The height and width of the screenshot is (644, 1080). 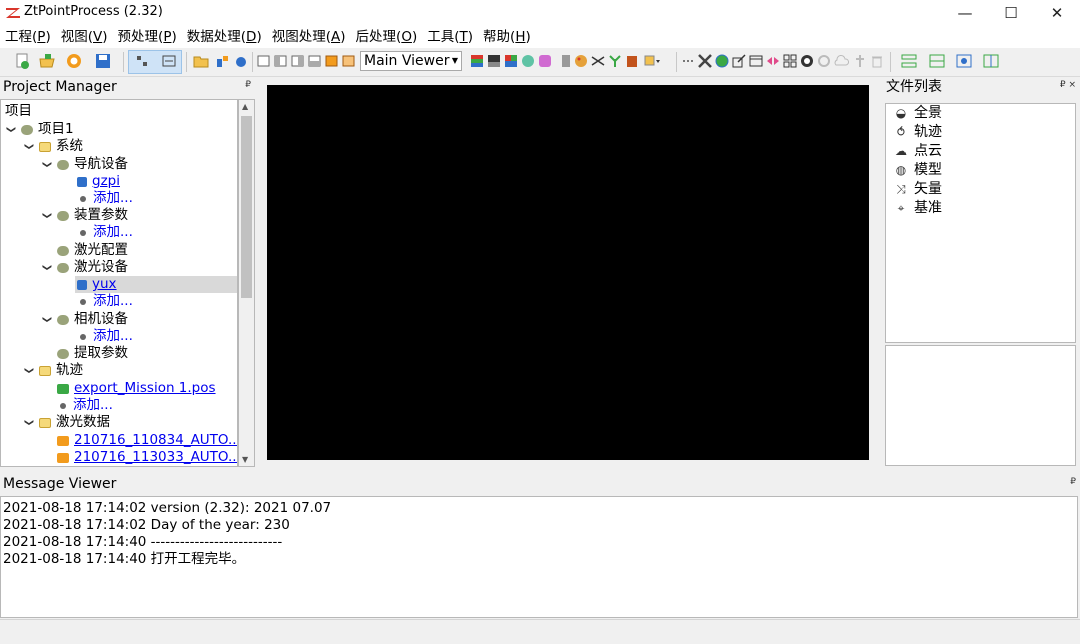 What do you see at coordinates (722, 61) in the screenshot?
I see `globe-icon` at bounding box center [722, 61].